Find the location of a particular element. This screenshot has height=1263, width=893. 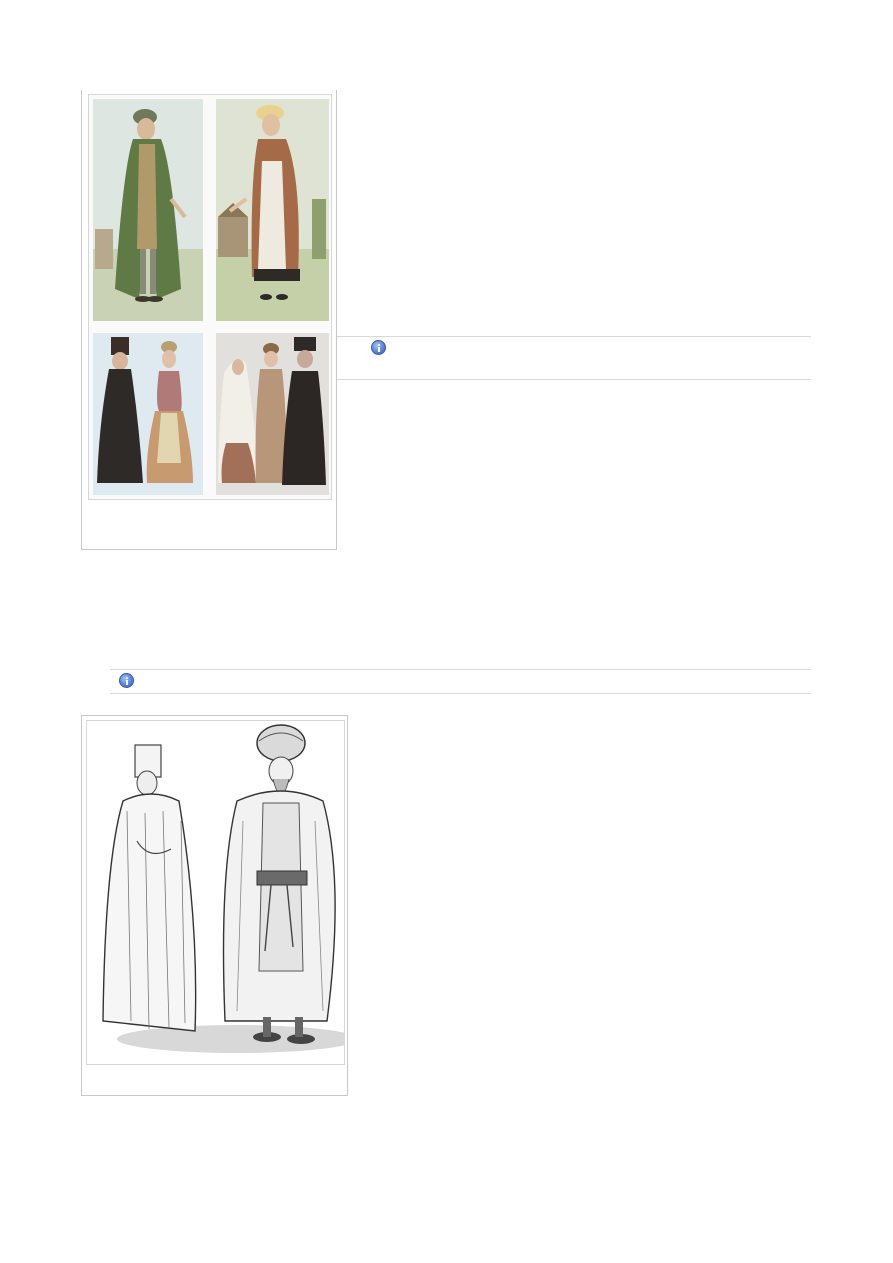

panel-couple is located at coordinates (148, 414).